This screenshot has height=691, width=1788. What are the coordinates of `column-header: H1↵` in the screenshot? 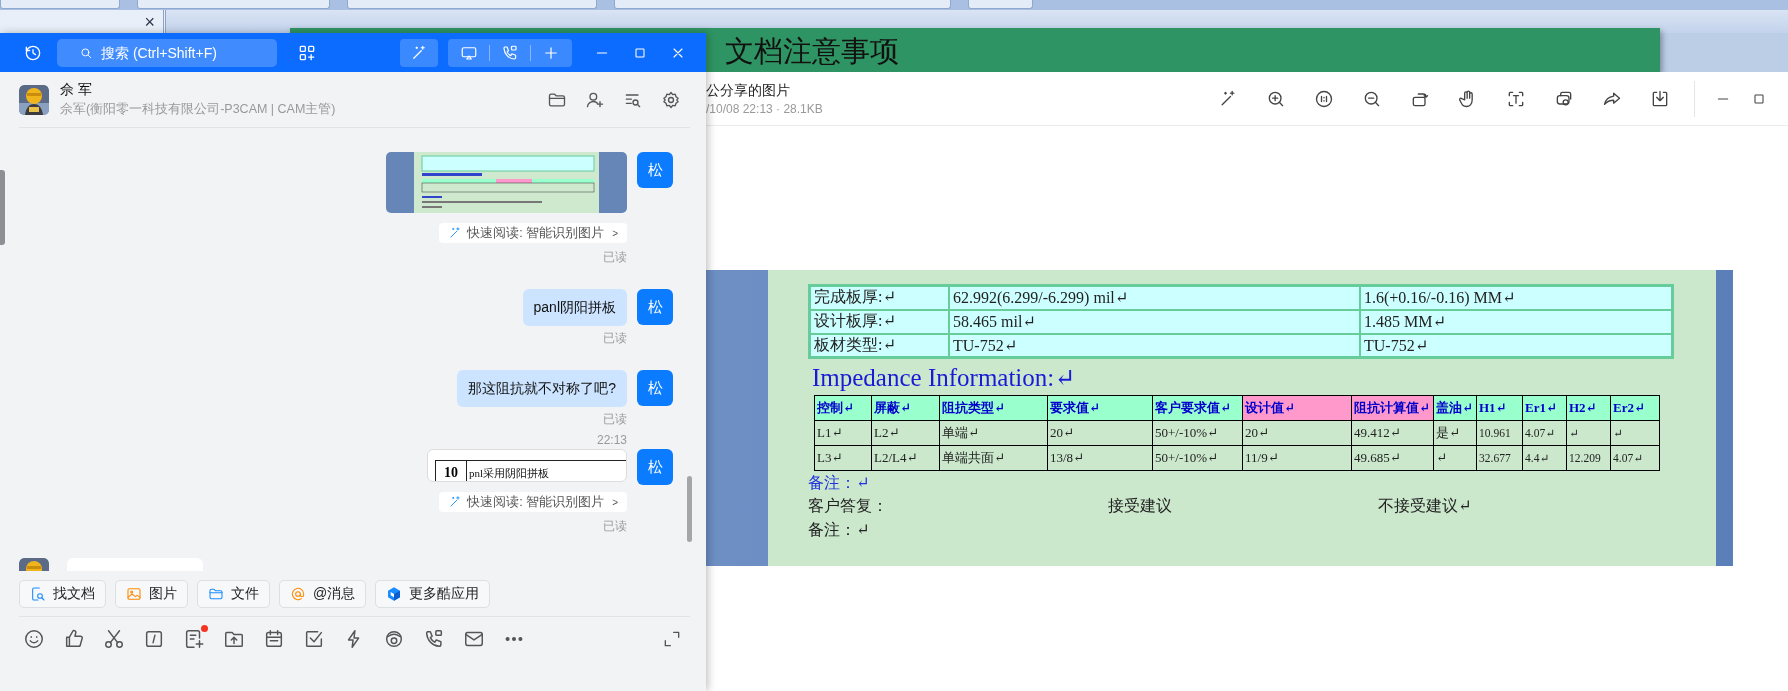 It's located at (1499, 408).